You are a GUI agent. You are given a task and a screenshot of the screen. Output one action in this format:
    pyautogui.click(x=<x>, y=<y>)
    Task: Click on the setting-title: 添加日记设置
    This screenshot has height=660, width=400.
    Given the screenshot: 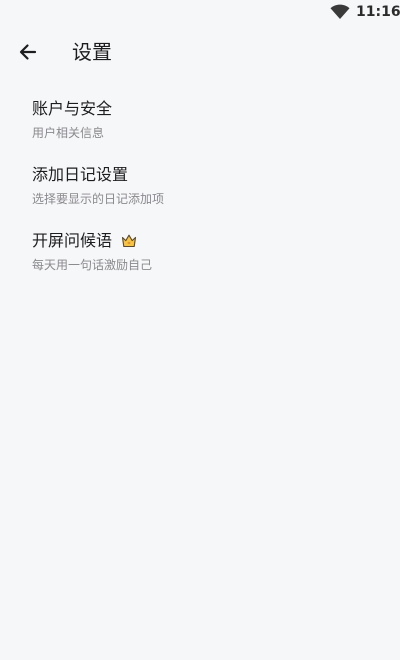 What is the action you would take?
    pyautogui.click(x=80, y=174)
    